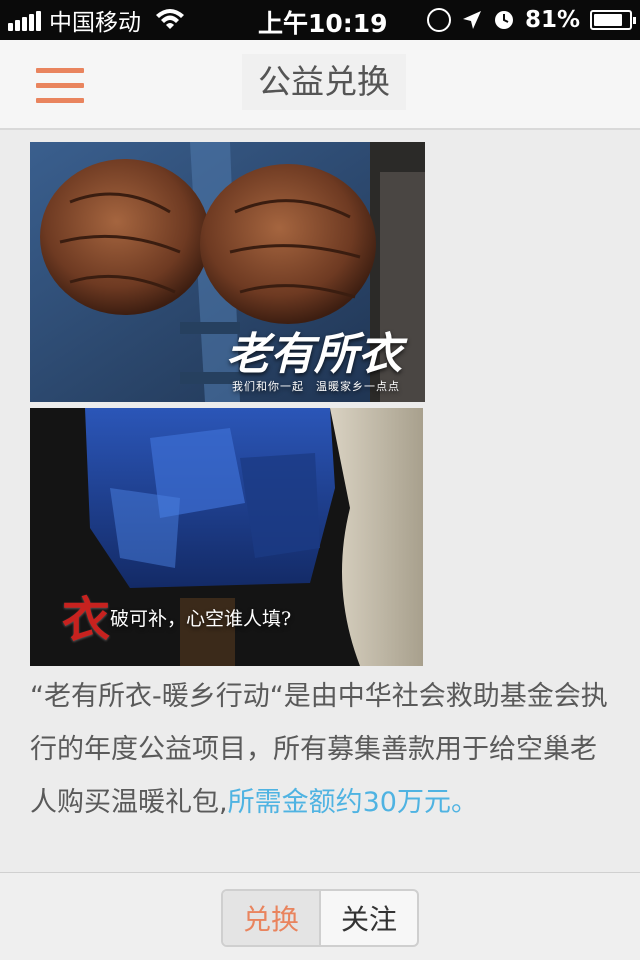 The width and height of the screenshot is (640, 960). Describe the element at coordinates (60, 86) in the screenshot. I see `hamburger-menu-icon` at that location.